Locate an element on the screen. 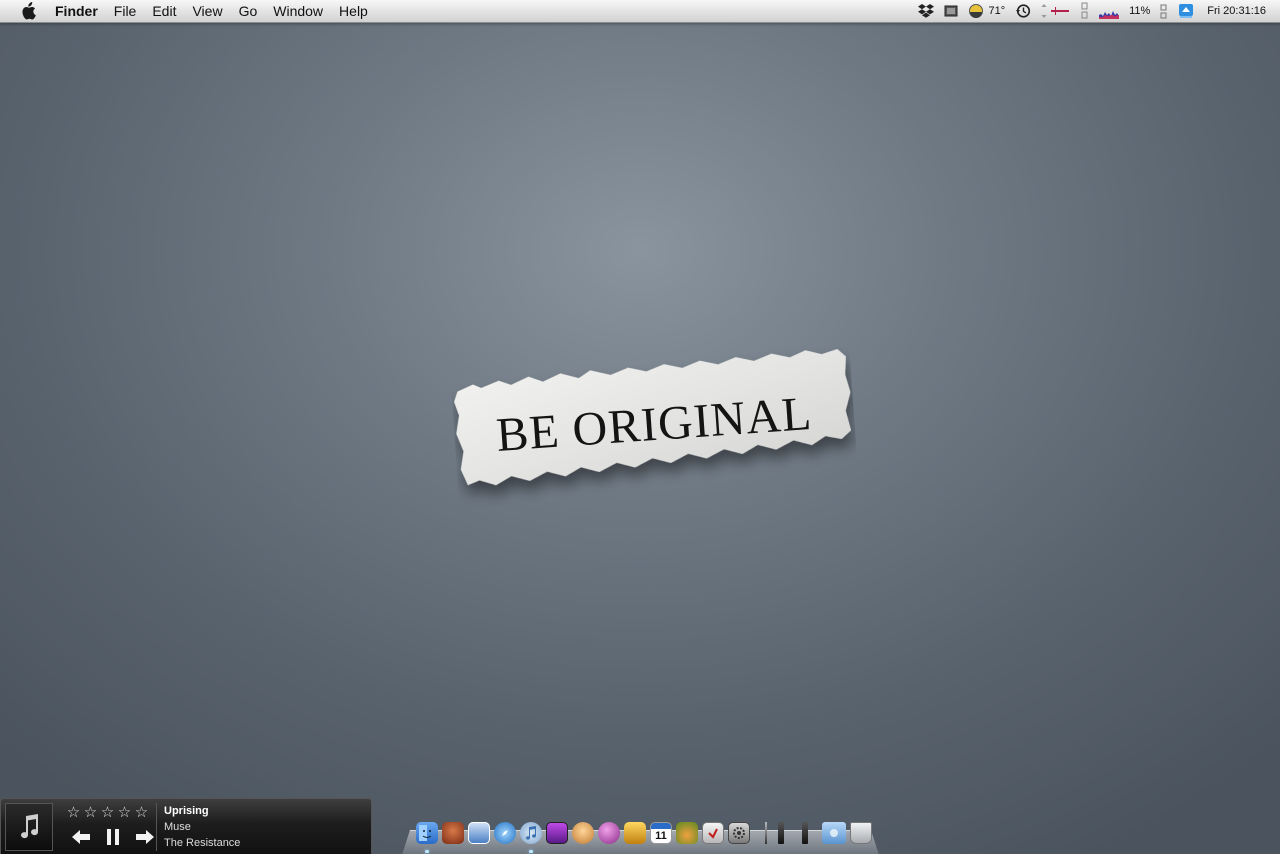  dropbox-icon is located at coordinates (926, 11).